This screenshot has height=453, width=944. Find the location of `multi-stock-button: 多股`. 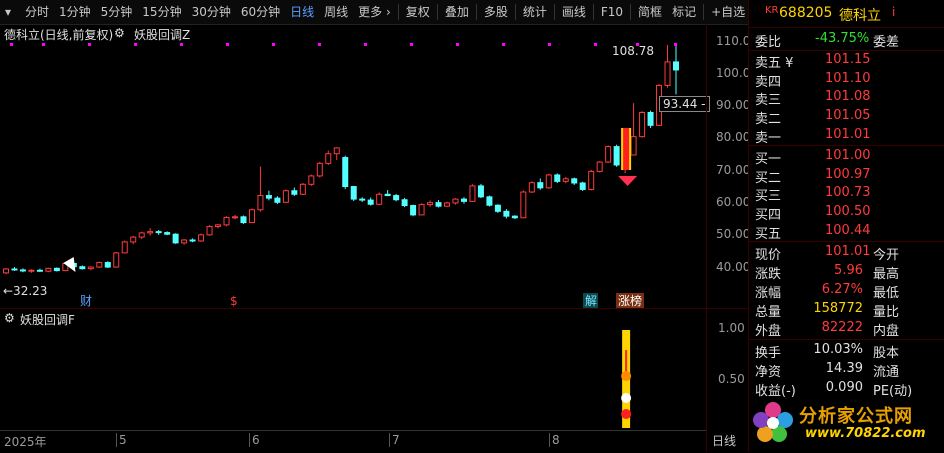

multi-stock-button: 多股 is located at coordinates (496, 12).